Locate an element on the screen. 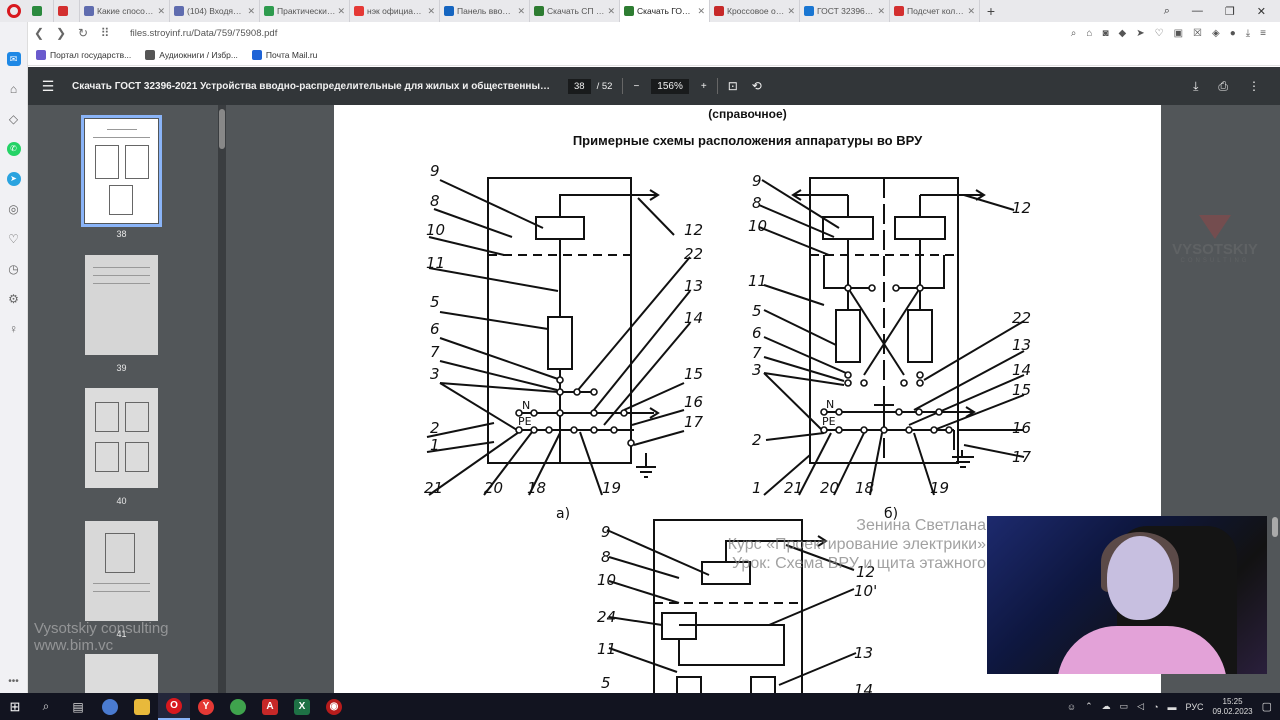  search-tabs-icon: ⌕ is located at coordinates (1167, 11).